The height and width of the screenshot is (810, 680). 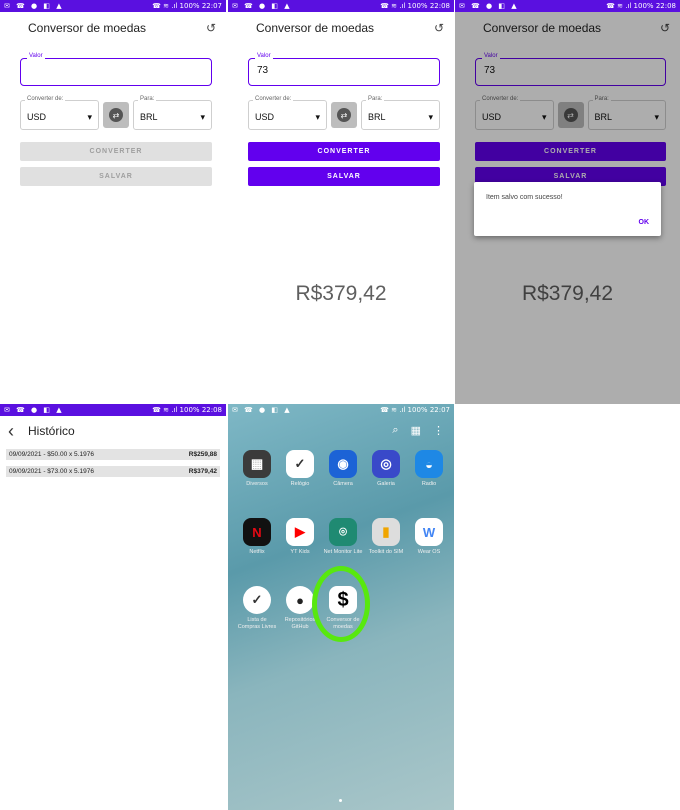 What do you see at coordinates (429, 464) in the screenshot?
I see `wave-icon: ◒` at bounding box center [429, 464].